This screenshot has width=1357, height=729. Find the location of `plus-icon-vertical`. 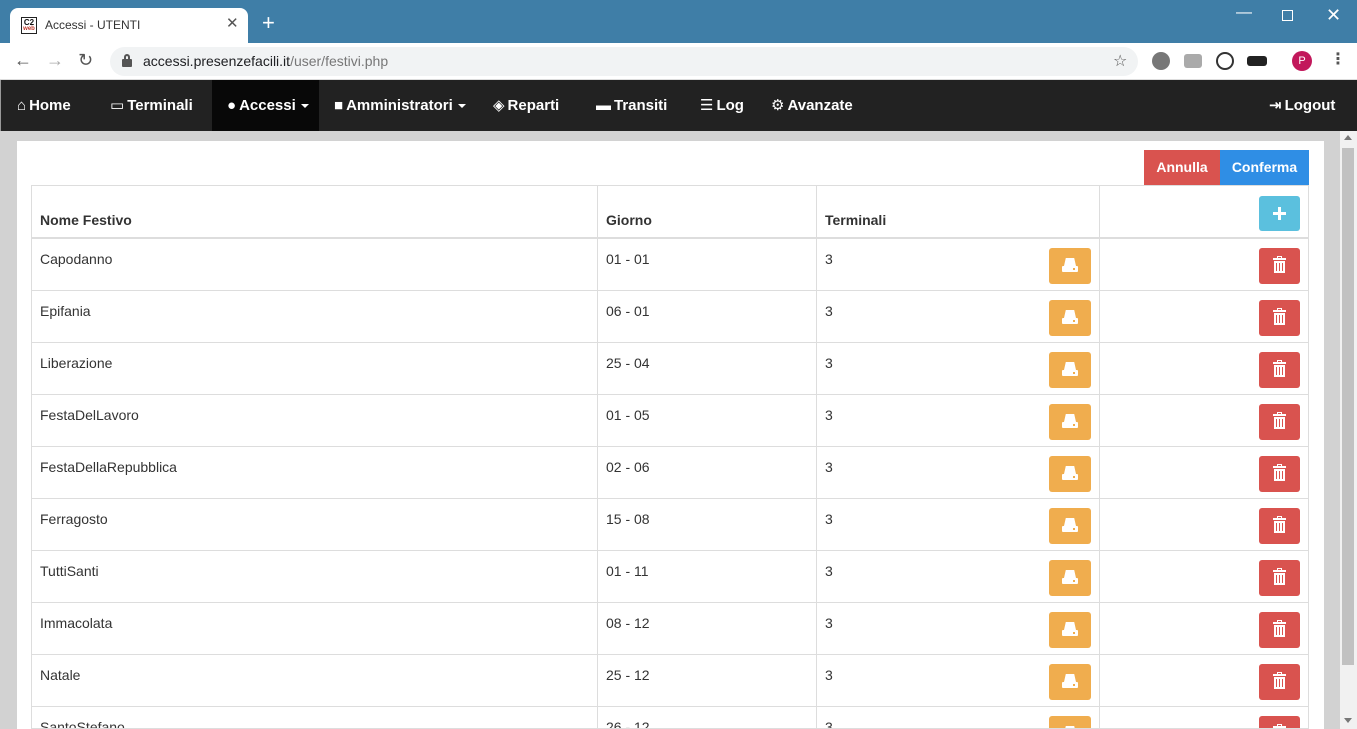

plus-icon-vertical is located at coordinates (1279, 213).